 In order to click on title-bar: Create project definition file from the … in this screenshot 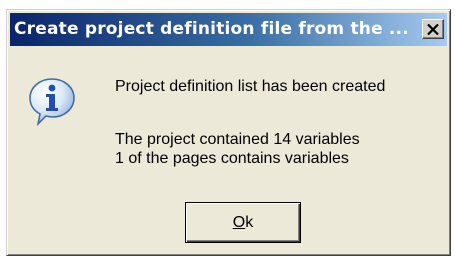, I will do `click(228, 29)`.